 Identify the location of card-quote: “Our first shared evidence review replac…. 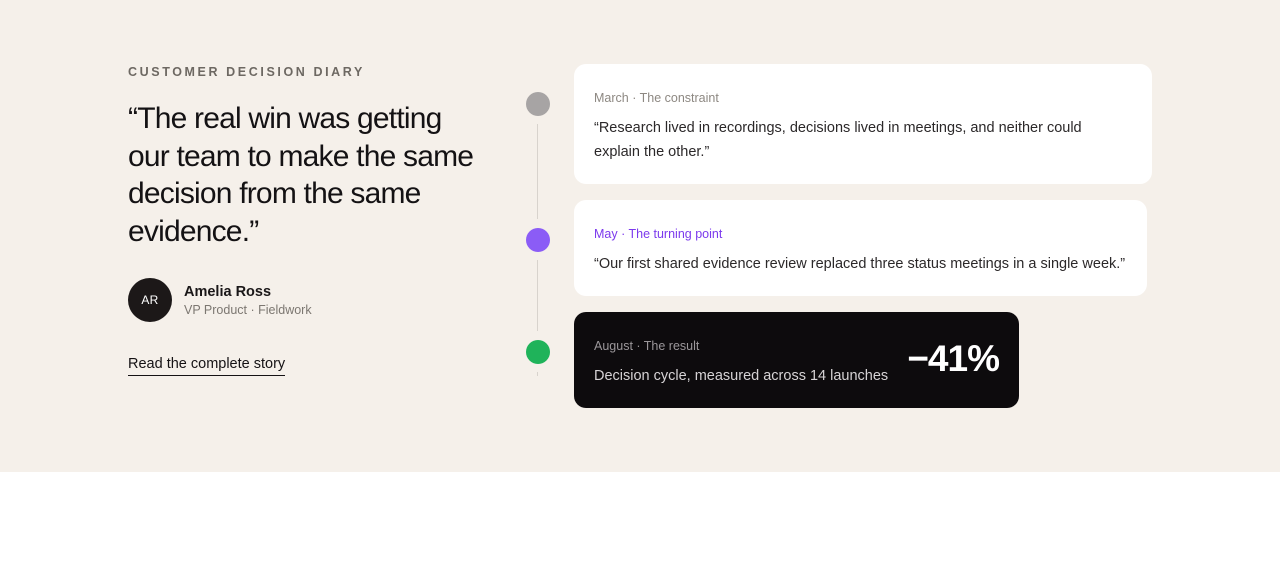
(860, 264).